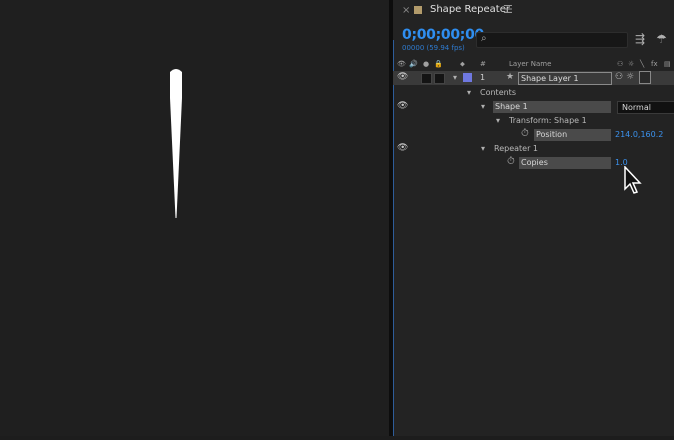 This screenshot has width=674, height=440. Describe the element at coordinates (484, 38) in the screenshot. I see `search-icon: ⌕` at that location.